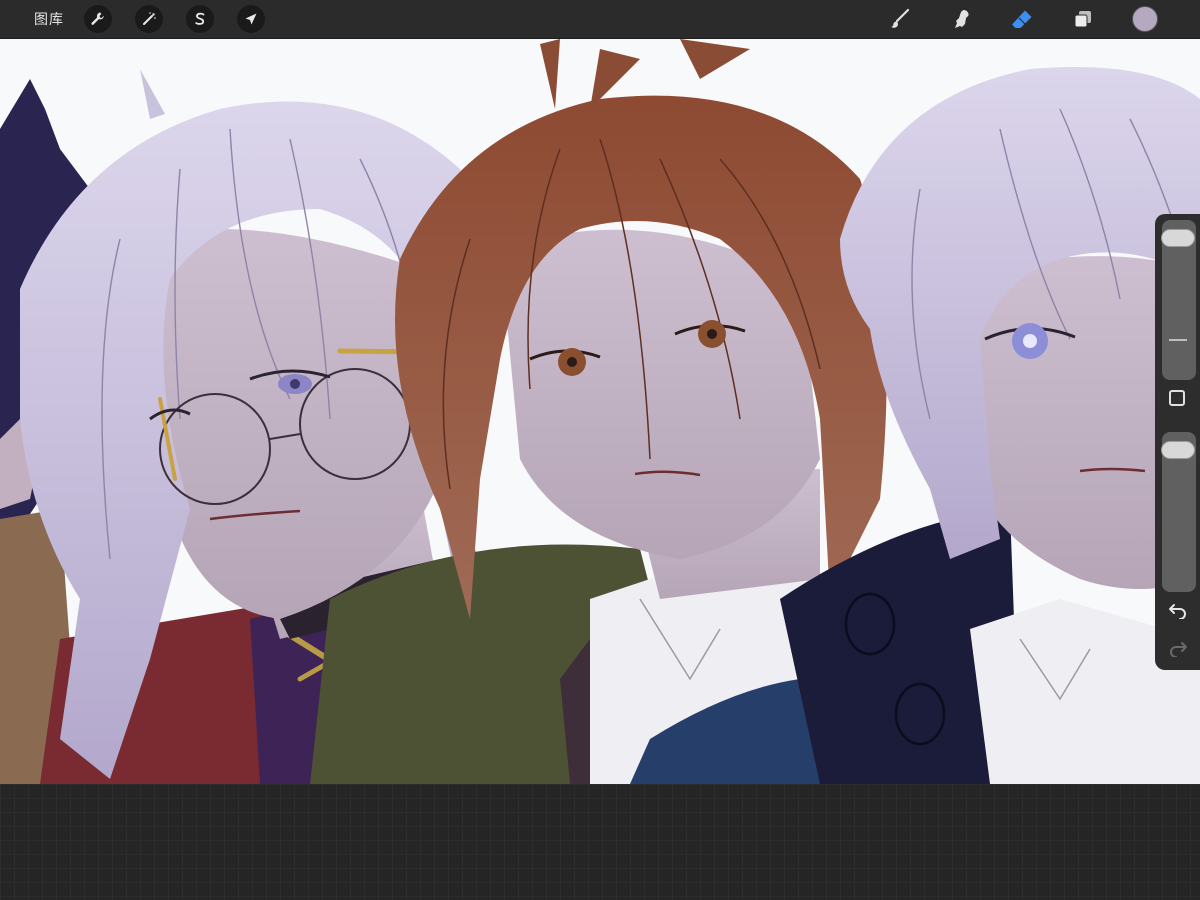 Image resolution: width=1200 pixels, height=900 pixels. Describe the element at coordinates (900, 19) in the screenshot. I see `brush-icon` at that location.